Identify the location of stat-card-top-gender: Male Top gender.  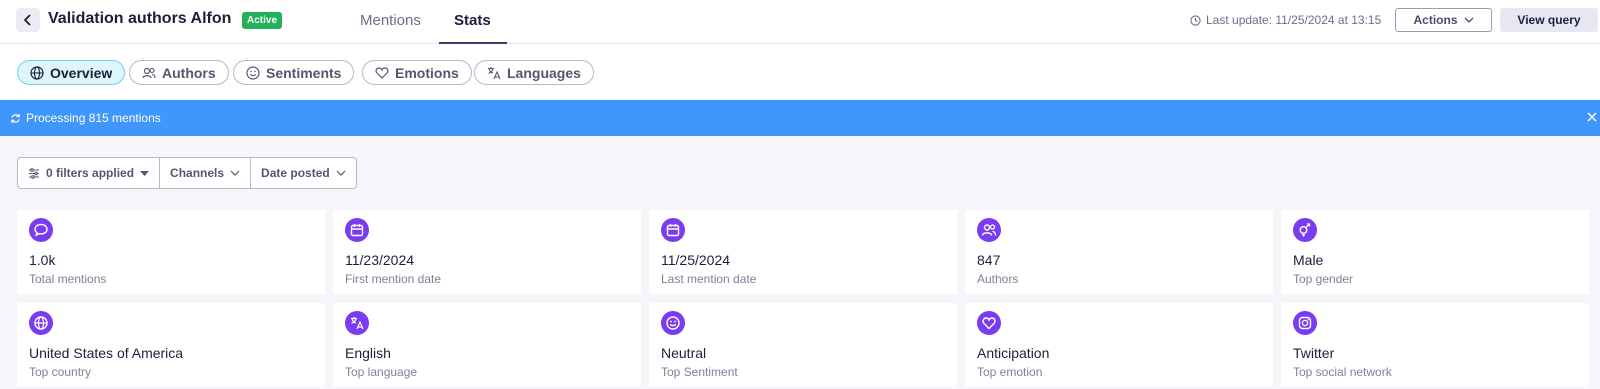
(1435, 252).